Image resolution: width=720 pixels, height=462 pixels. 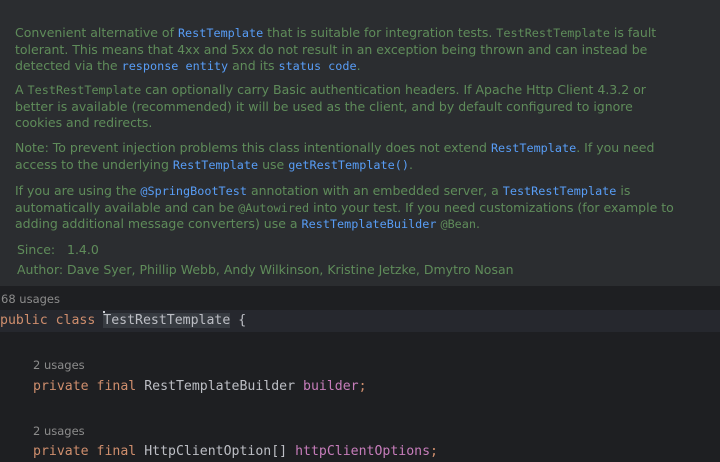 What do you see at coordinates (238, 320) in the screenshot?
I see `open-brace: {` at bounding box center [238, 320].